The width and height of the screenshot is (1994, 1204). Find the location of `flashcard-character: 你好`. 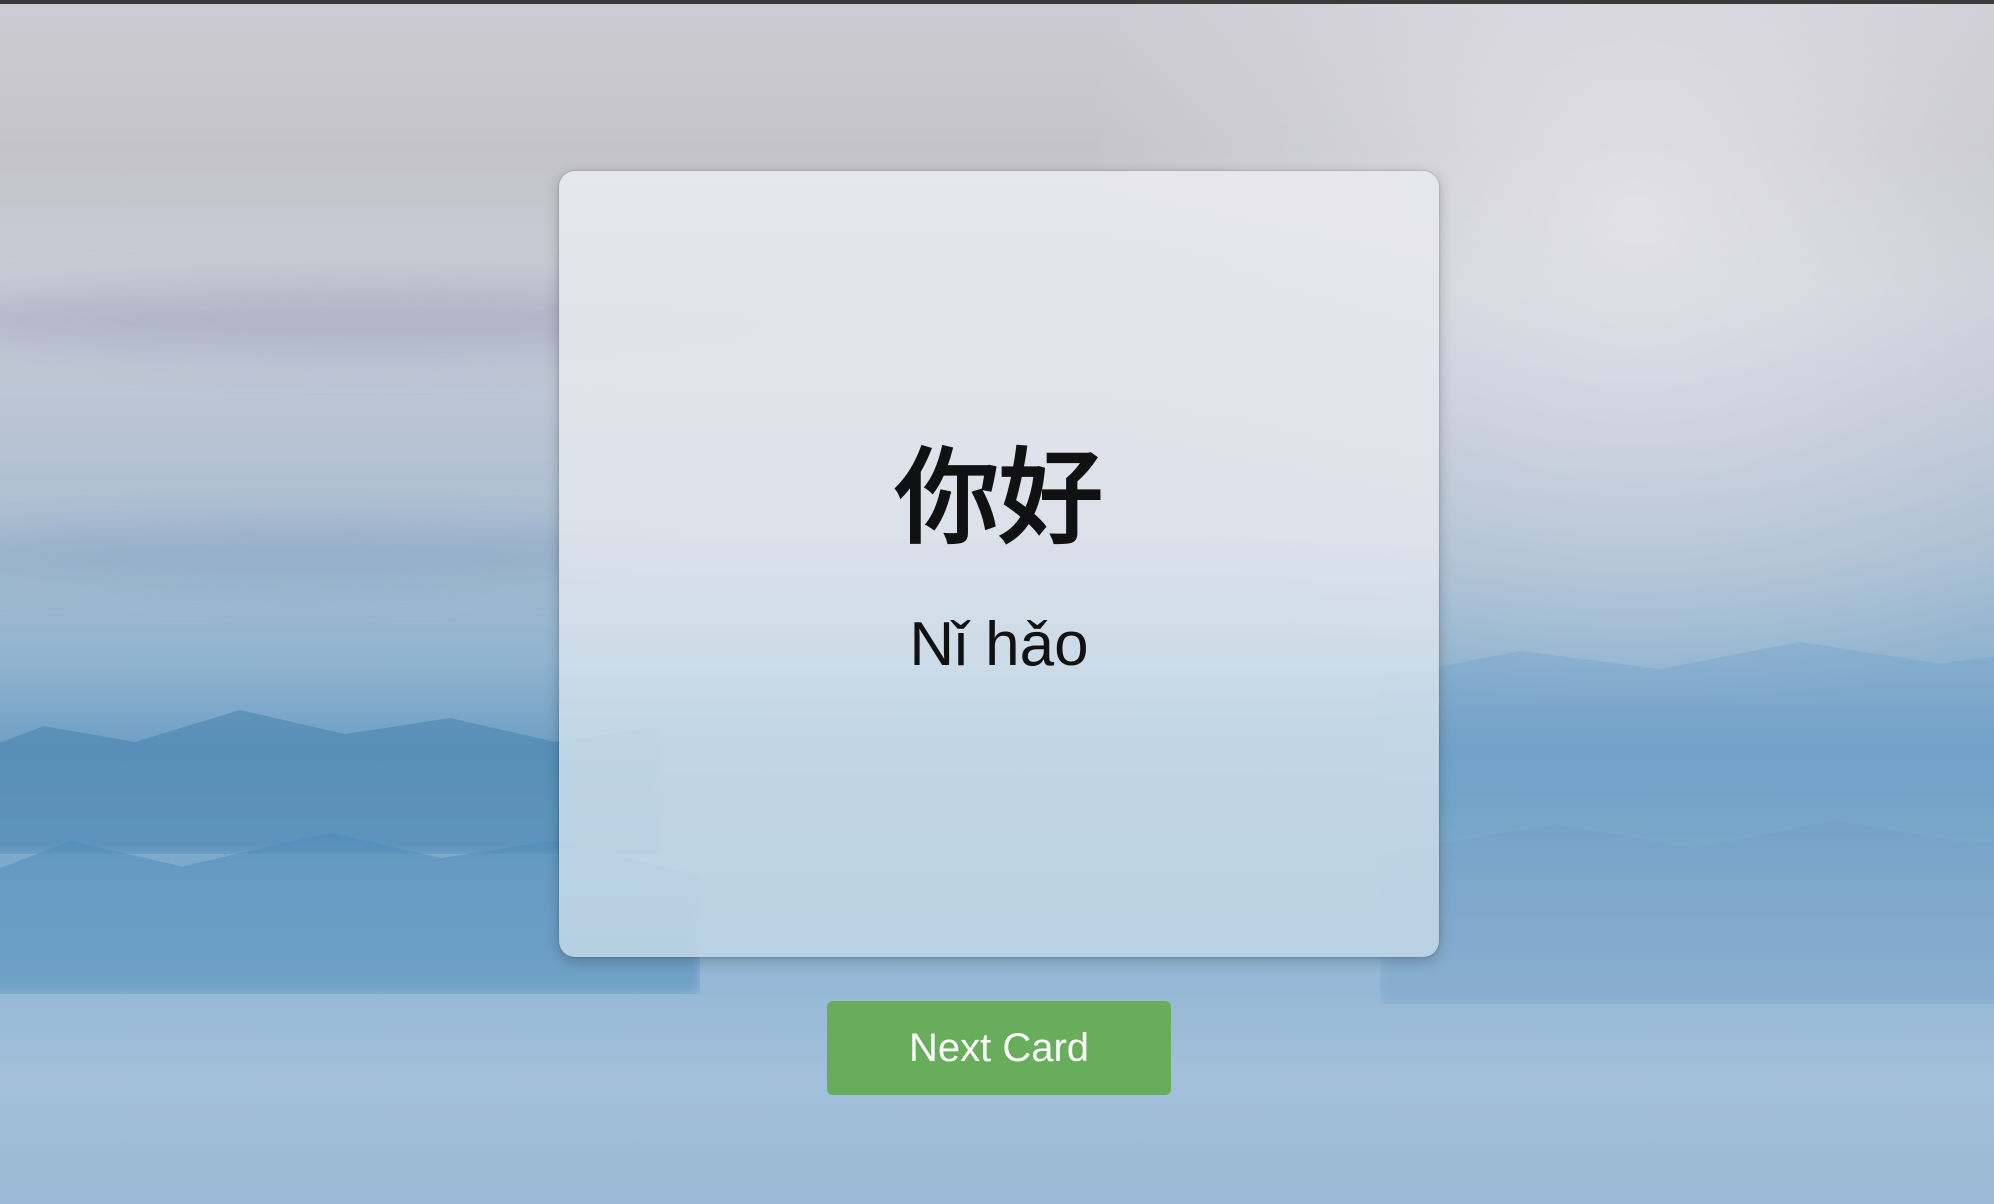

flashcard-character: 你好 is located at coordinates (998, 498).